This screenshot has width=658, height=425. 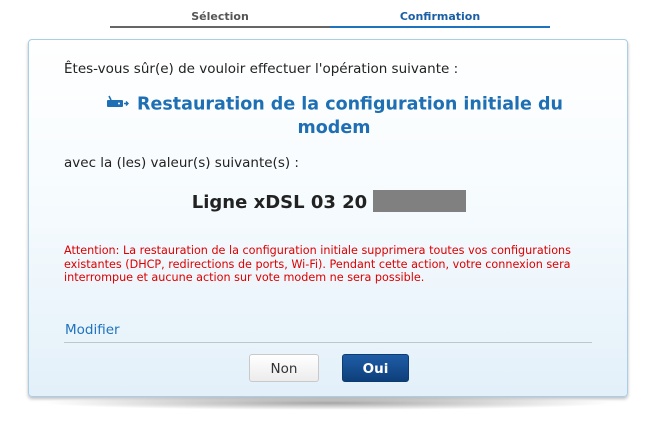 I want to click on step-selection: Sélection, so click(x=220, y=16).